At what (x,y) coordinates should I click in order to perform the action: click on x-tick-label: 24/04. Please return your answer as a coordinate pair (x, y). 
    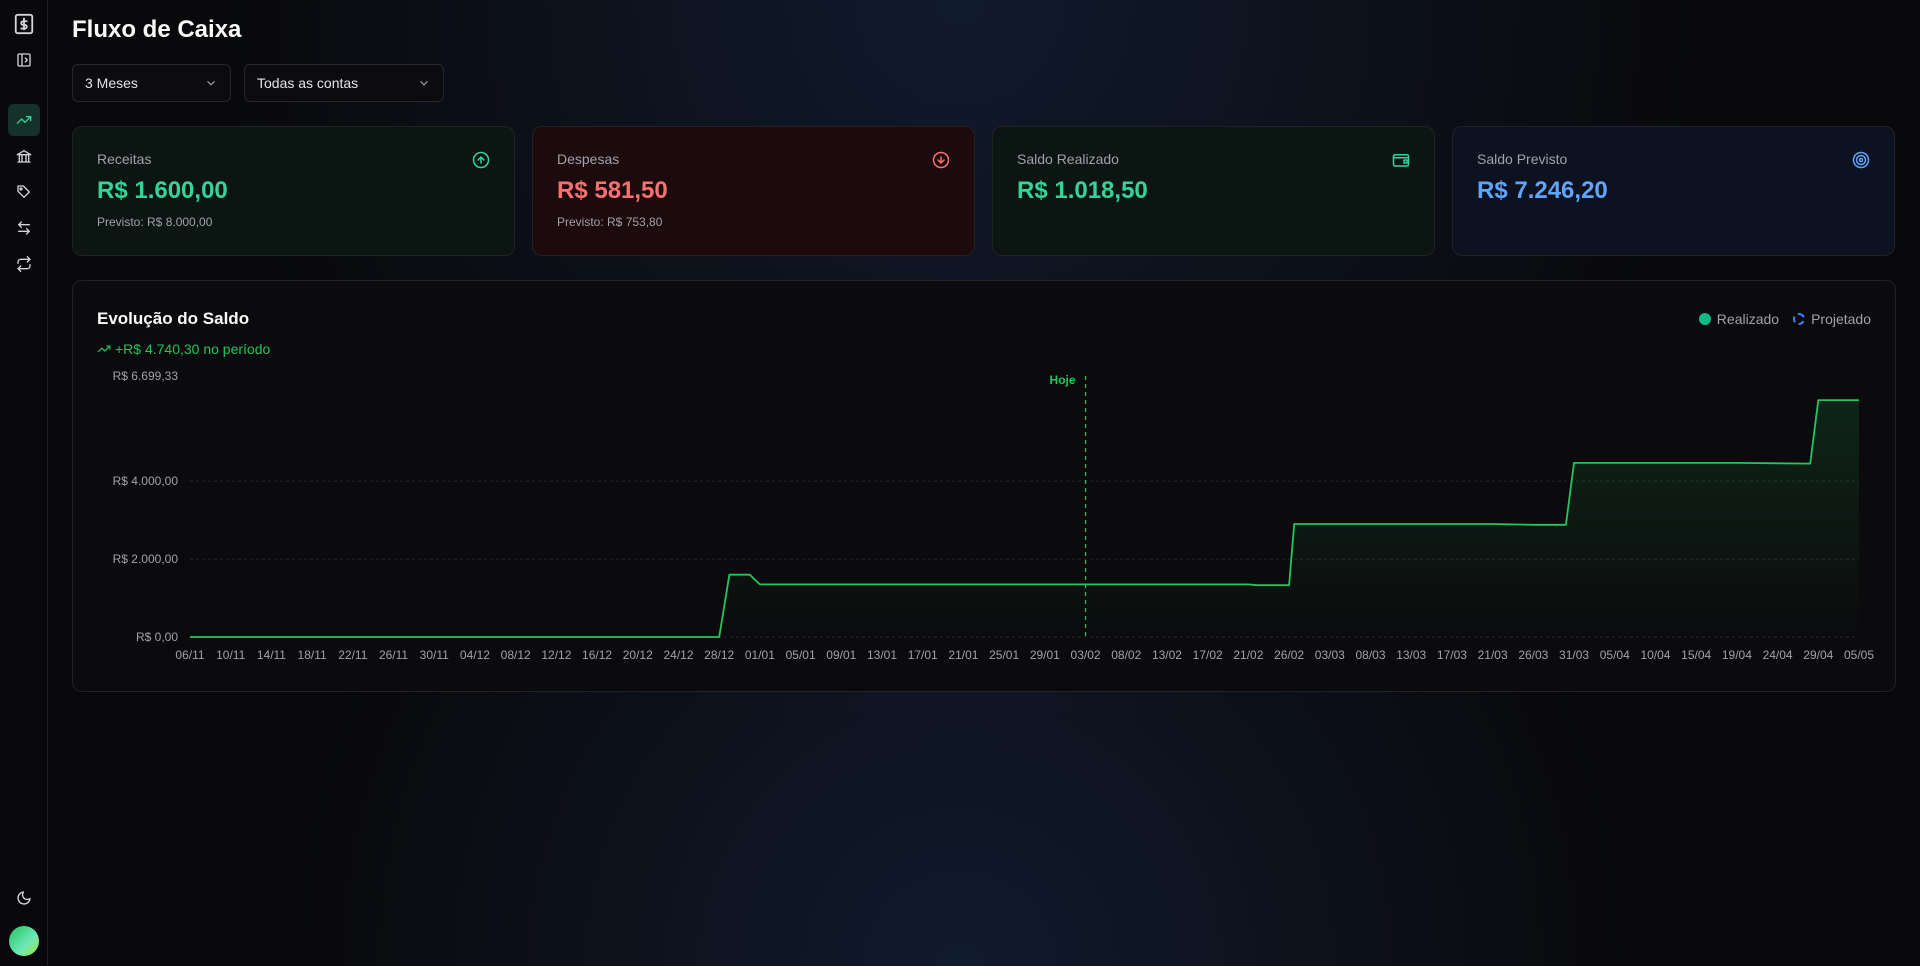
    Looking at the image, I should click on (1778, 655).